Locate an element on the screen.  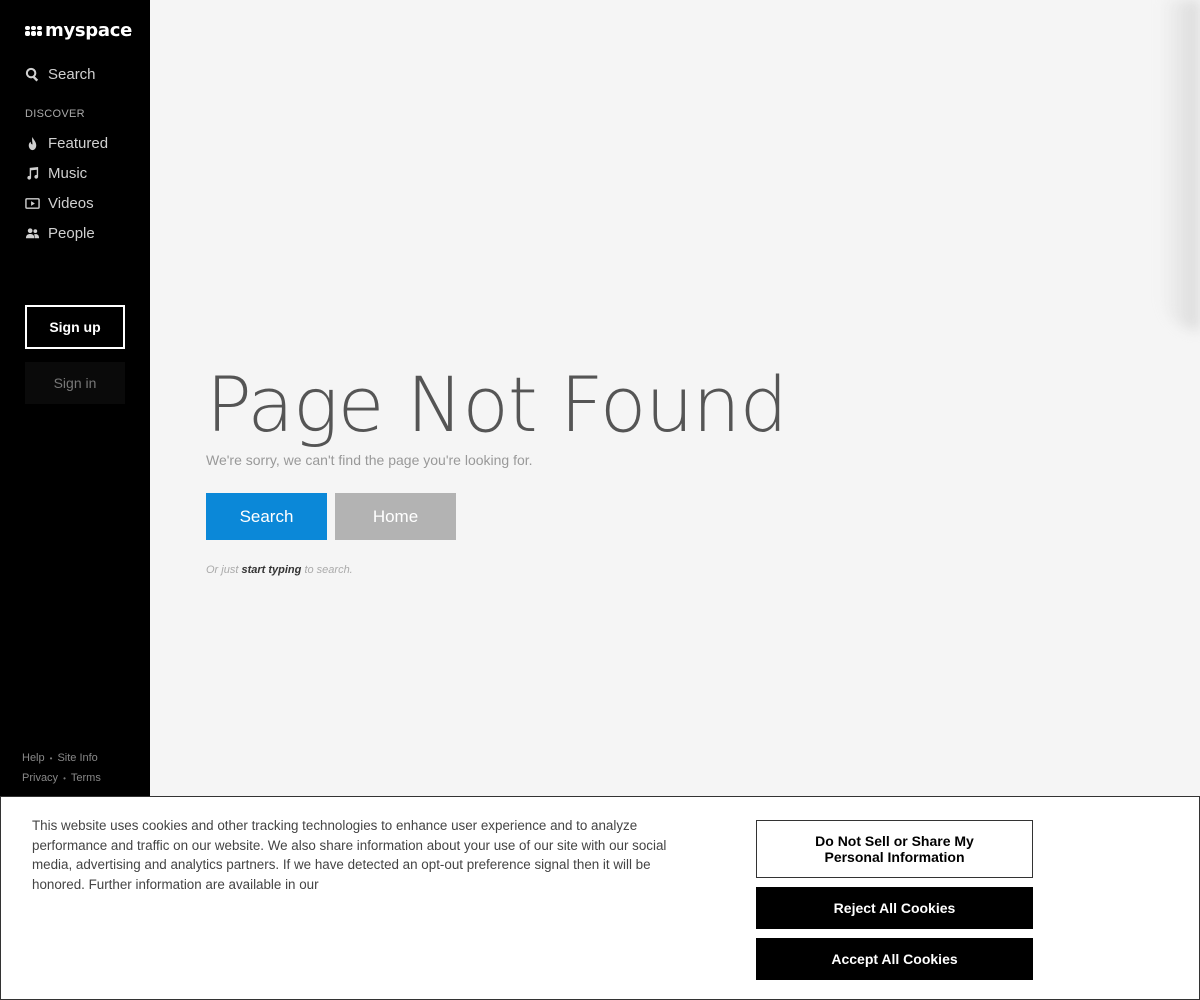
sidebar-item-label: Featured is located at coordinates (78, 143).